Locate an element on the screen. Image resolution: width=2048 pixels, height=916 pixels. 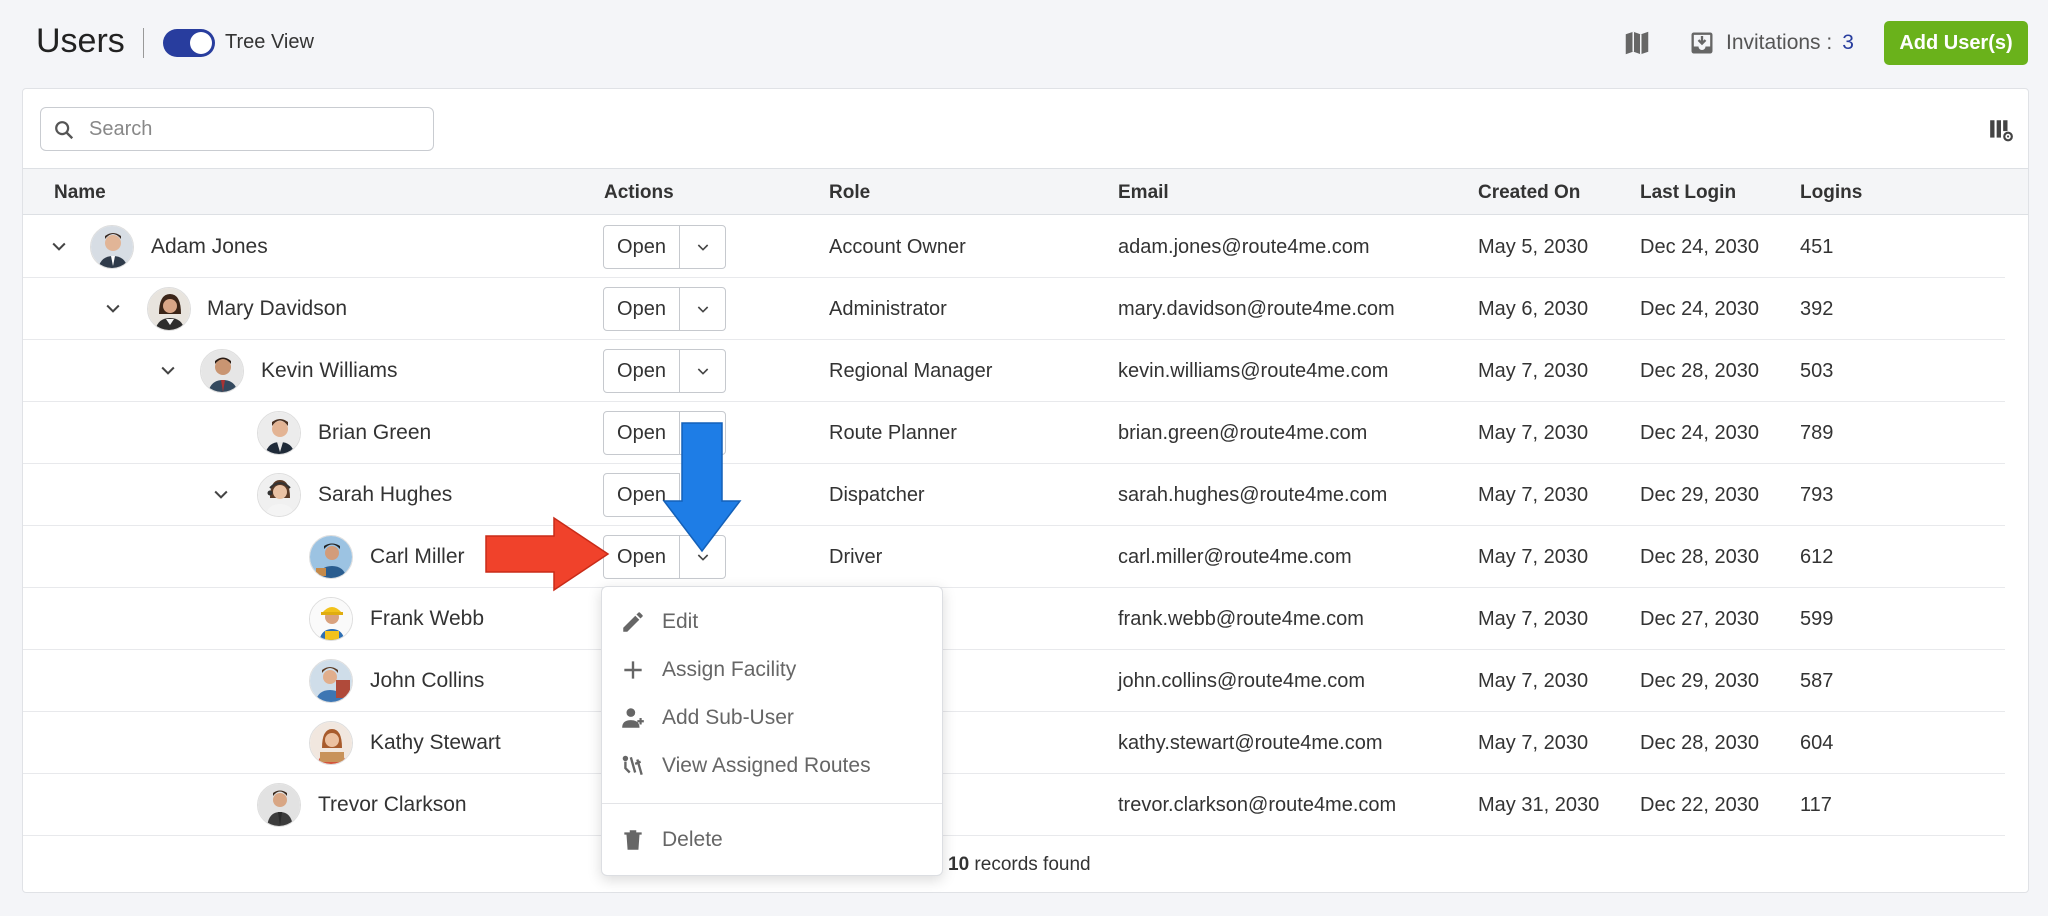
menu-item-add-sub-user: Add Sub-User is located at coordinates (772, 718).